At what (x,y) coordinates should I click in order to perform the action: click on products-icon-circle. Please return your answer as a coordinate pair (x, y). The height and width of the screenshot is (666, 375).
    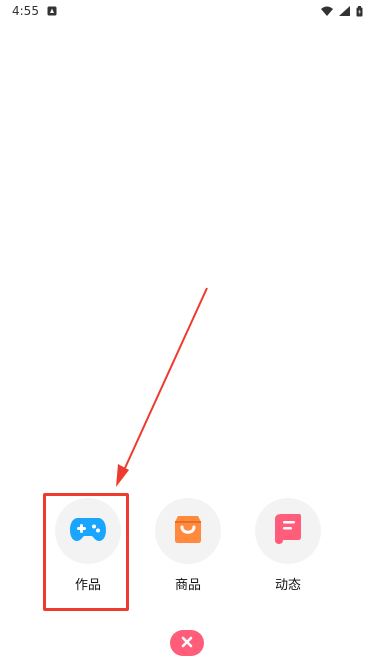
    Looking at the image, I should click on (188, 531).